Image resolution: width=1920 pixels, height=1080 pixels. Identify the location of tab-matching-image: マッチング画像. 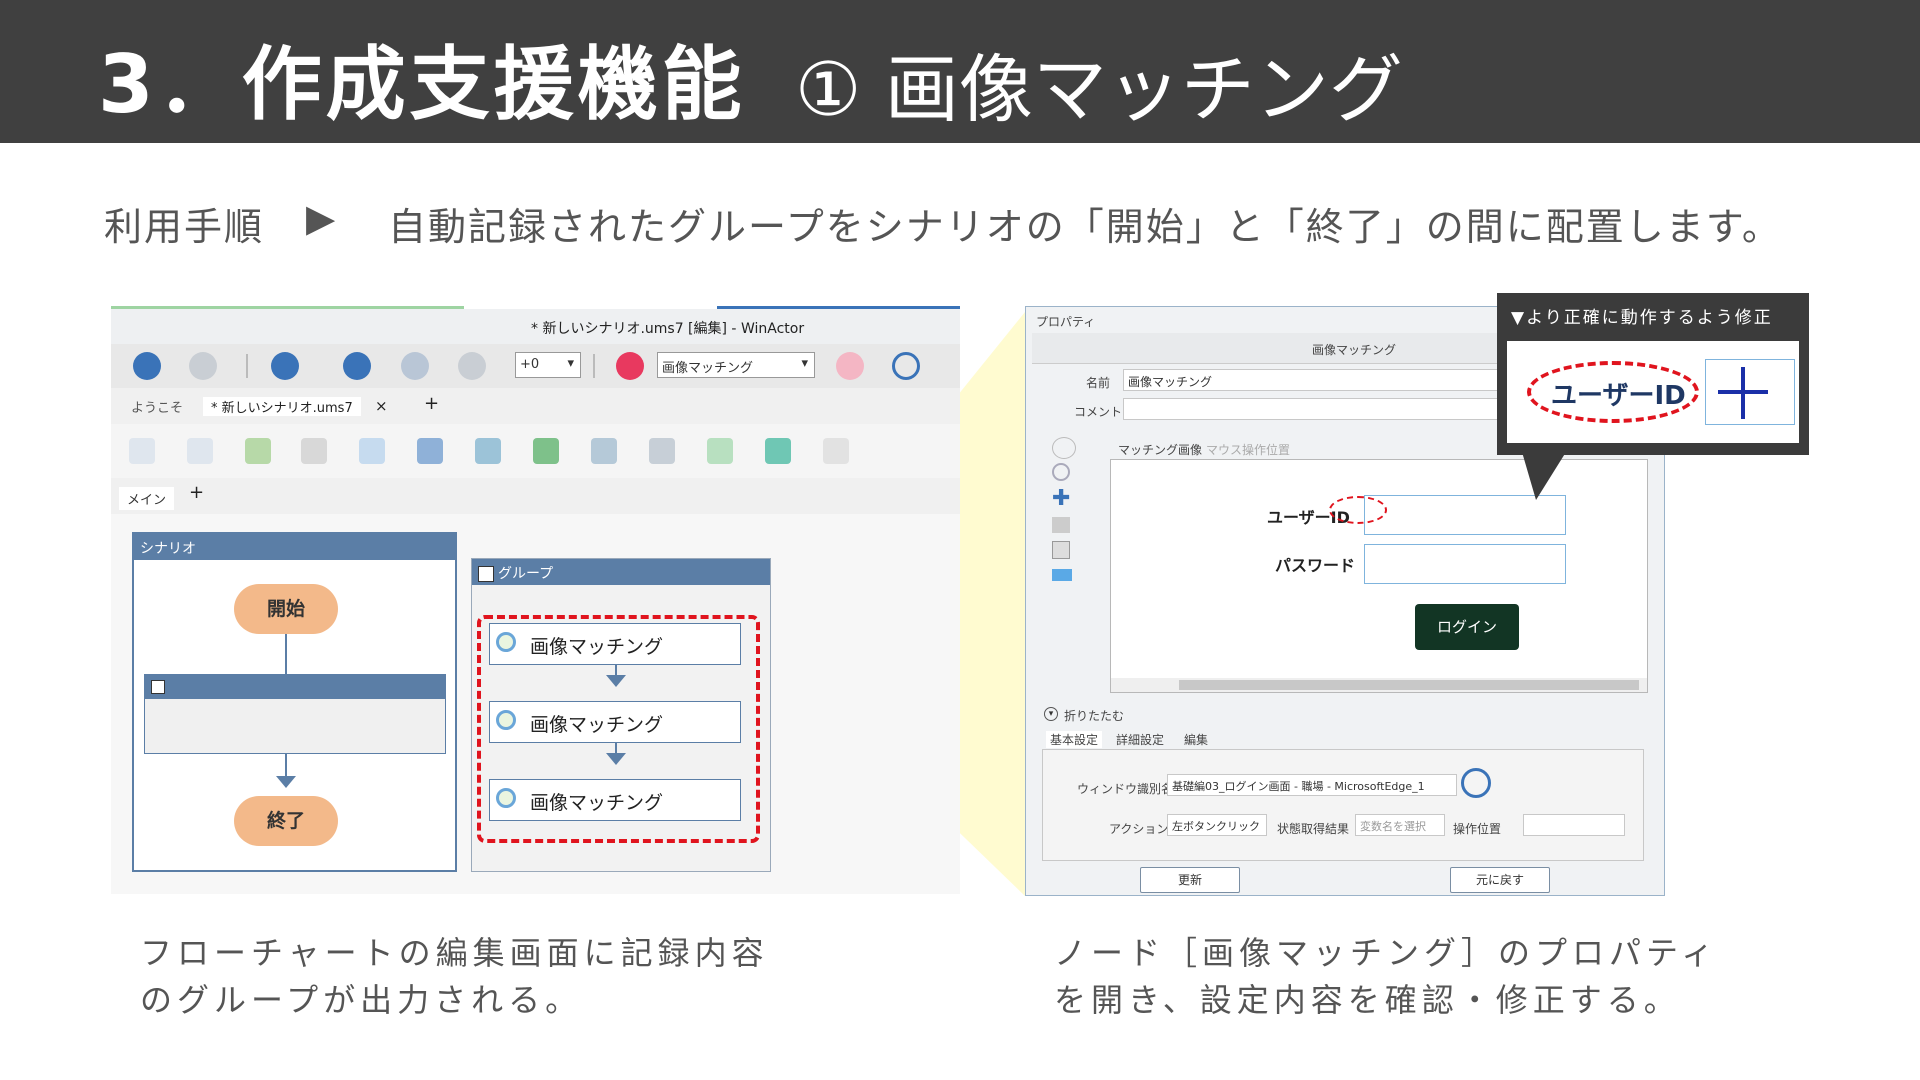
(1160, 449).